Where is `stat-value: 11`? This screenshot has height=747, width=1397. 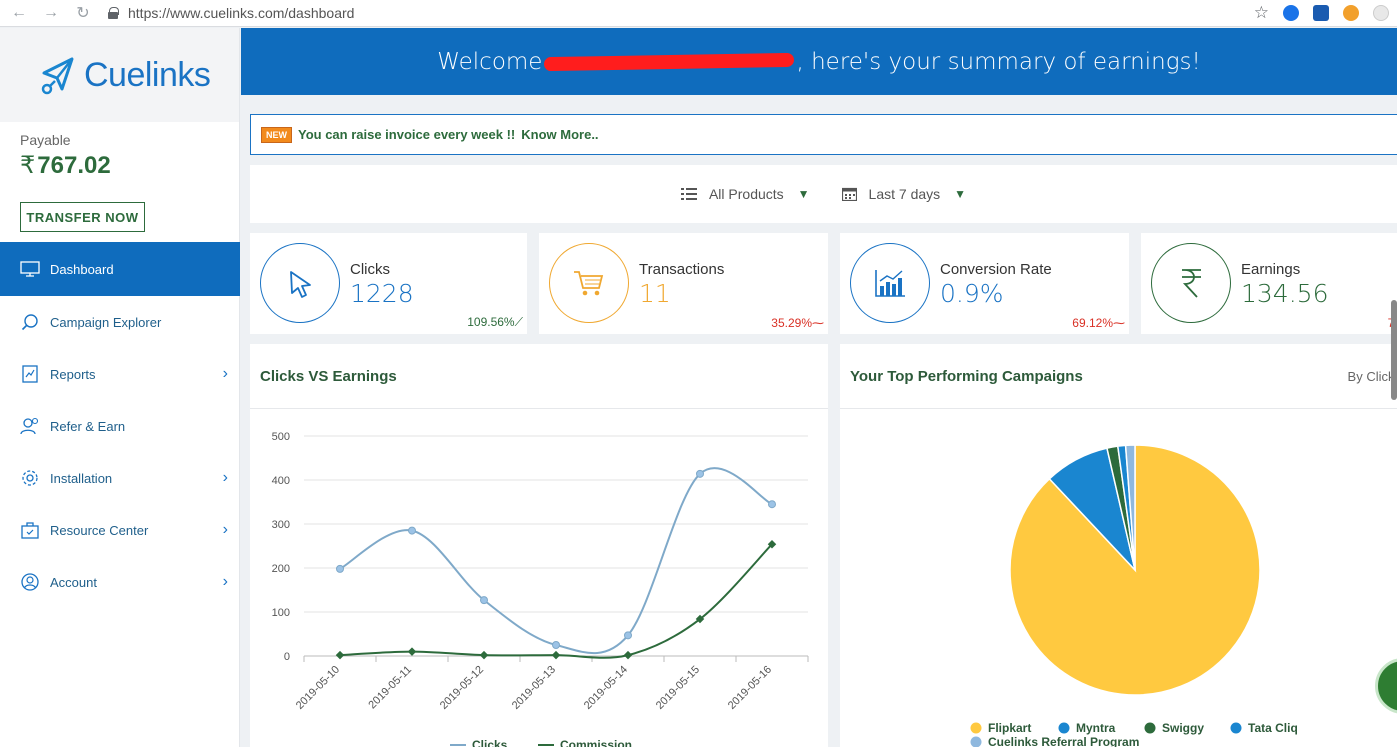 stat-value: 11 is located at coordinates (655, 293).